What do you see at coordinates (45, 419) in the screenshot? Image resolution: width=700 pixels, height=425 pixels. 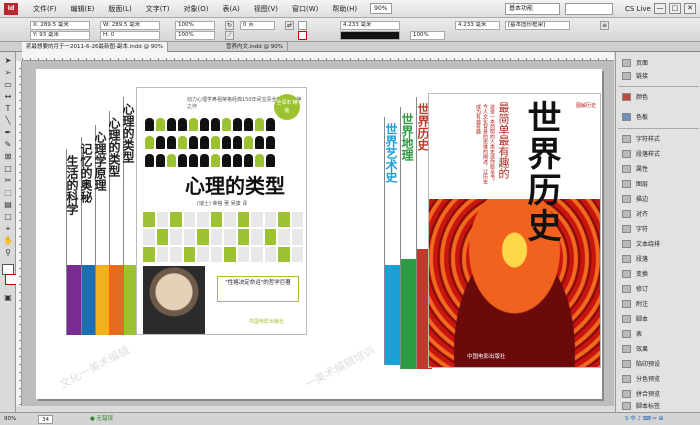 I see `page-number-field: 34` at bounding box center [45, 419].